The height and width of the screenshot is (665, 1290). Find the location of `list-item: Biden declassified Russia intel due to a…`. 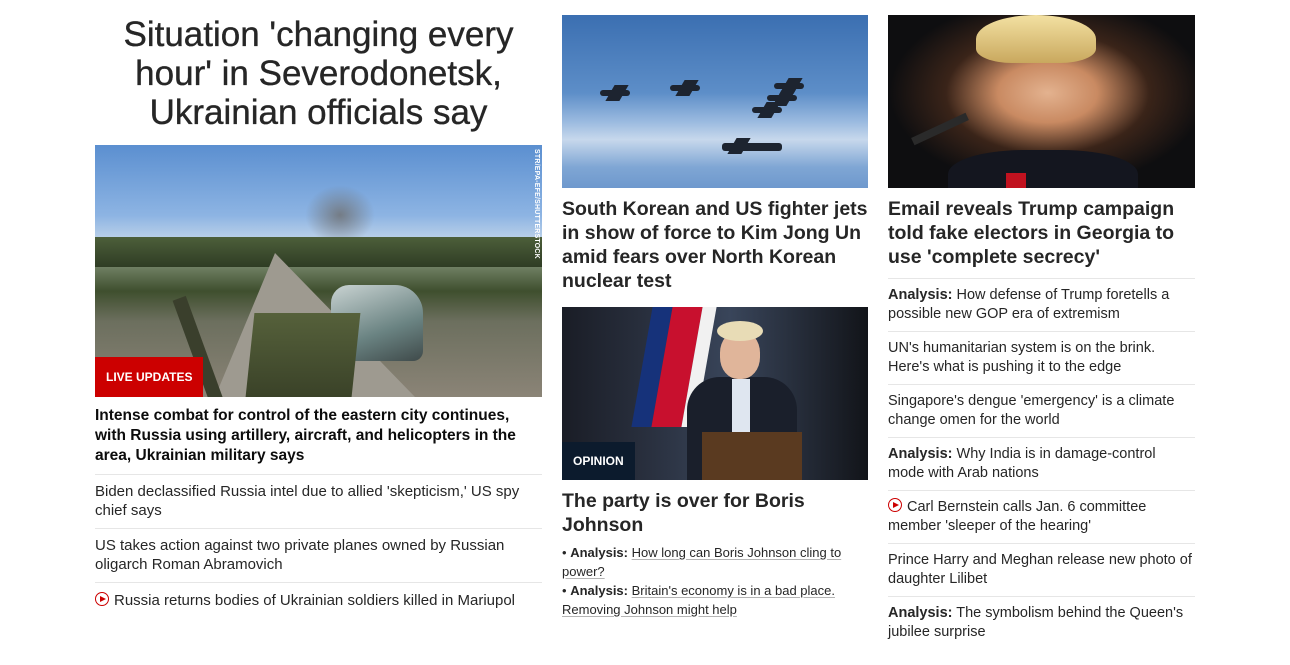

list-item: Biden declassified Russia intel due to a… is located at coordinates (318, 501).